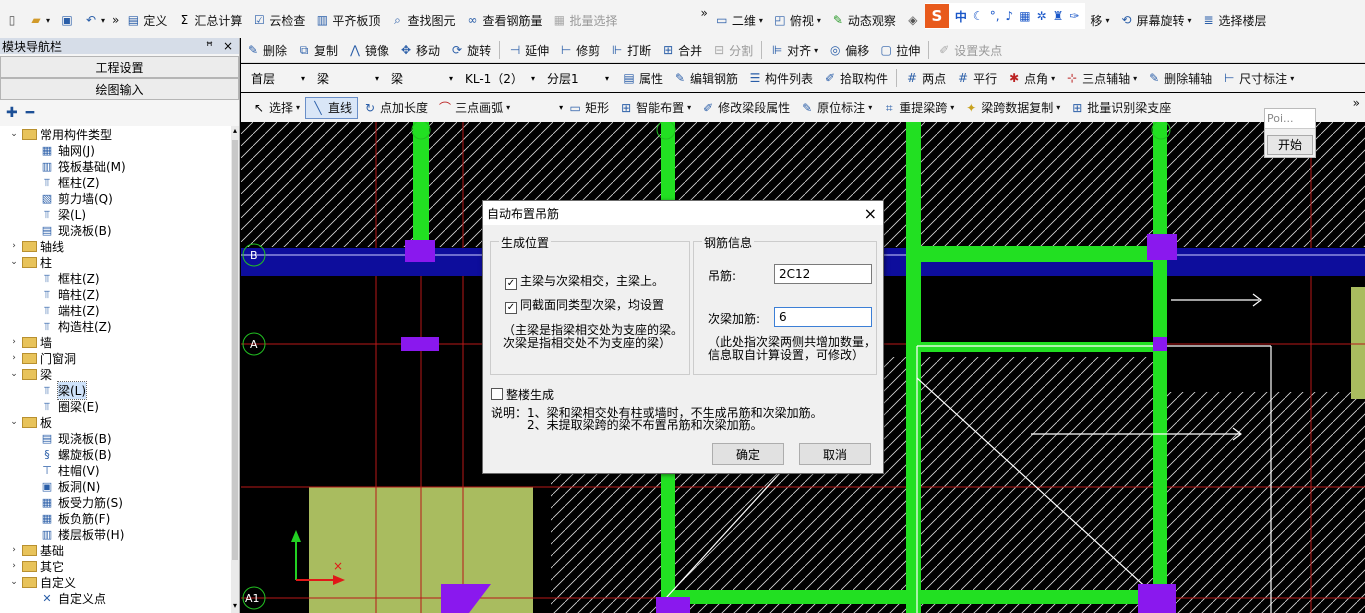 The image size is (1365, 613). What do you see at coordinates (116, 518) in the screenshot?
I see `tree-item: ▦ 板负筋(F)` at bounding box center [116, 518].